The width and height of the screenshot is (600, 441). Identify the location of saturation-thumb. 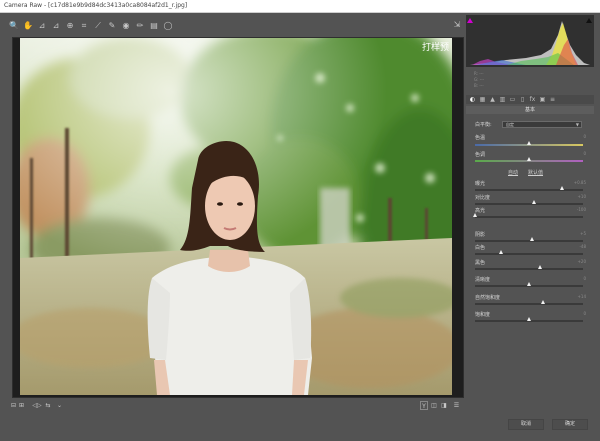
(529, 319).